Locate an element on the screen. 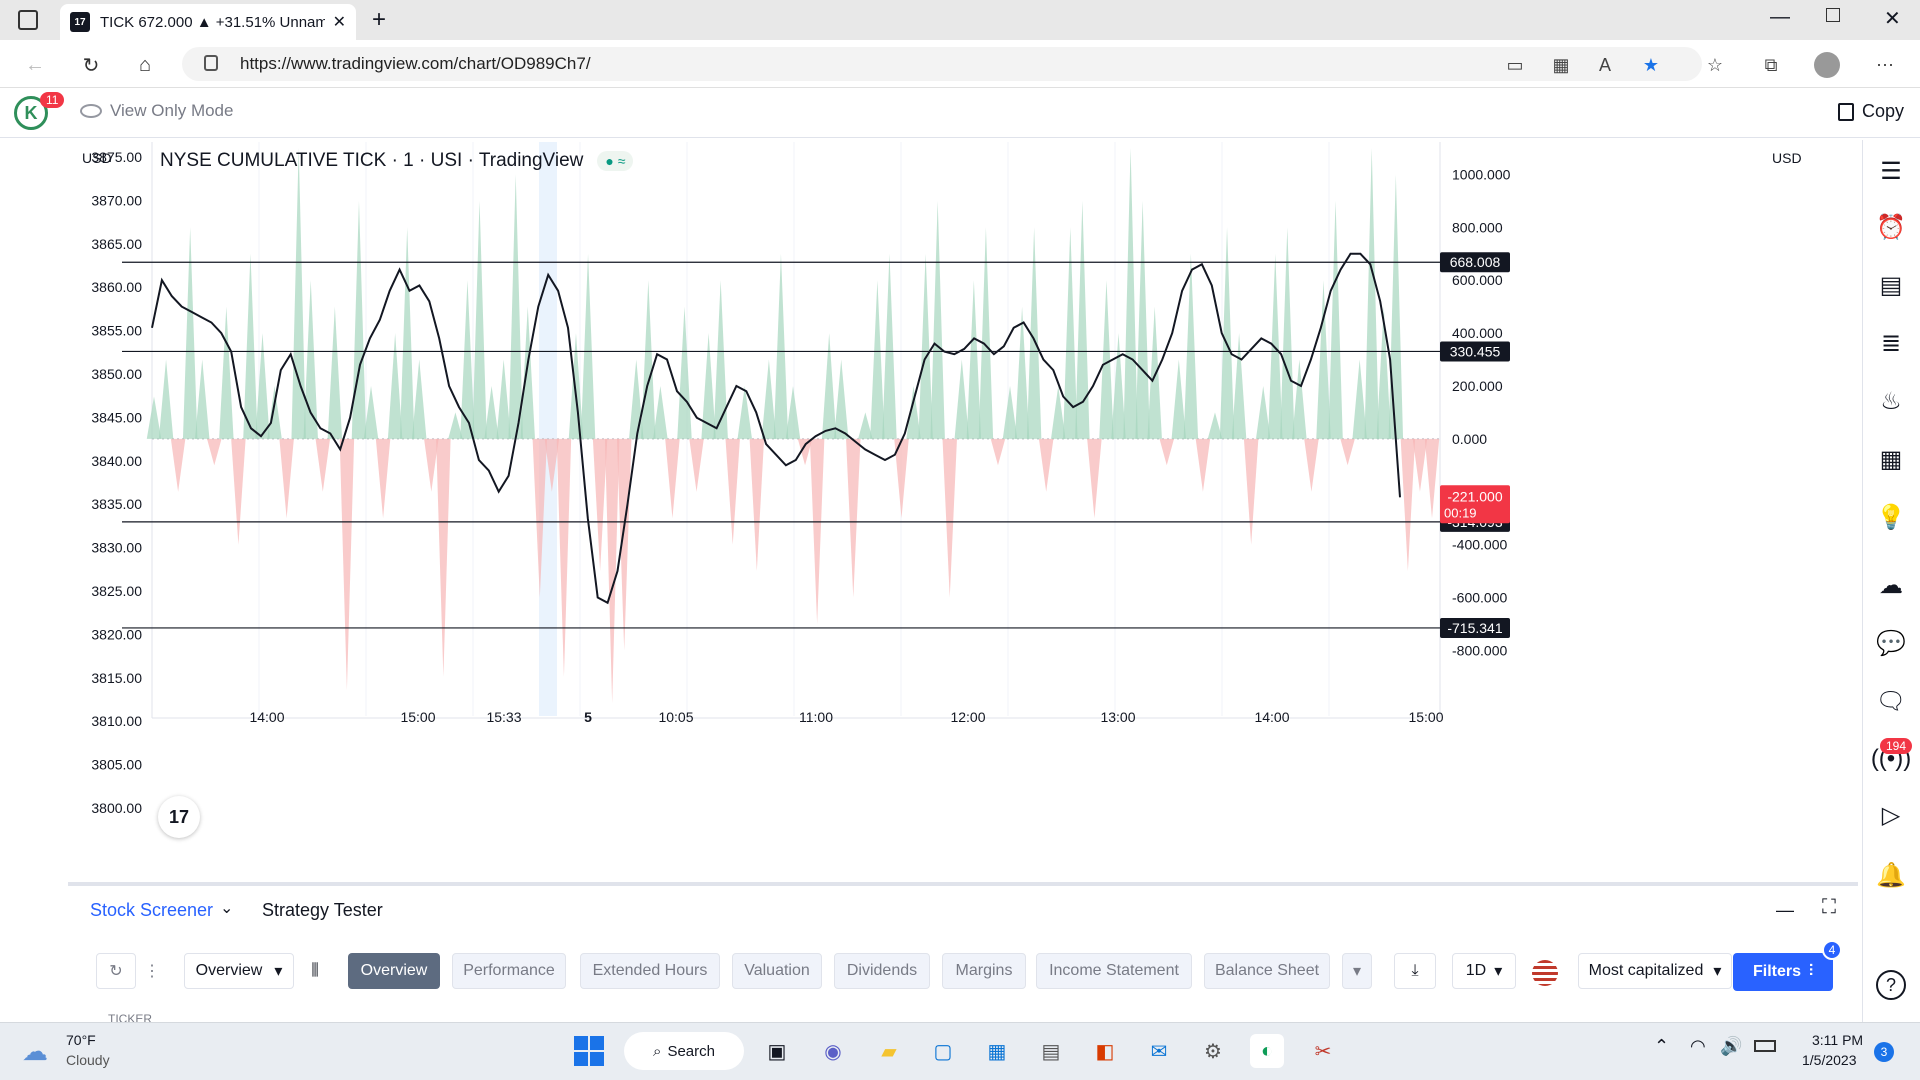 Image resolution: width=1920 pixels, height=1080 pixels. live-icon: ▷ is located at coordinates (1891, 815).